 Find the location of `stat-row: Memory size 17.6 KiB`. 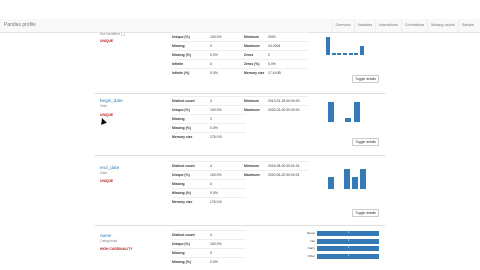

stat-row: Memory size 17.6 KiB is located at coordinates (276, 72).